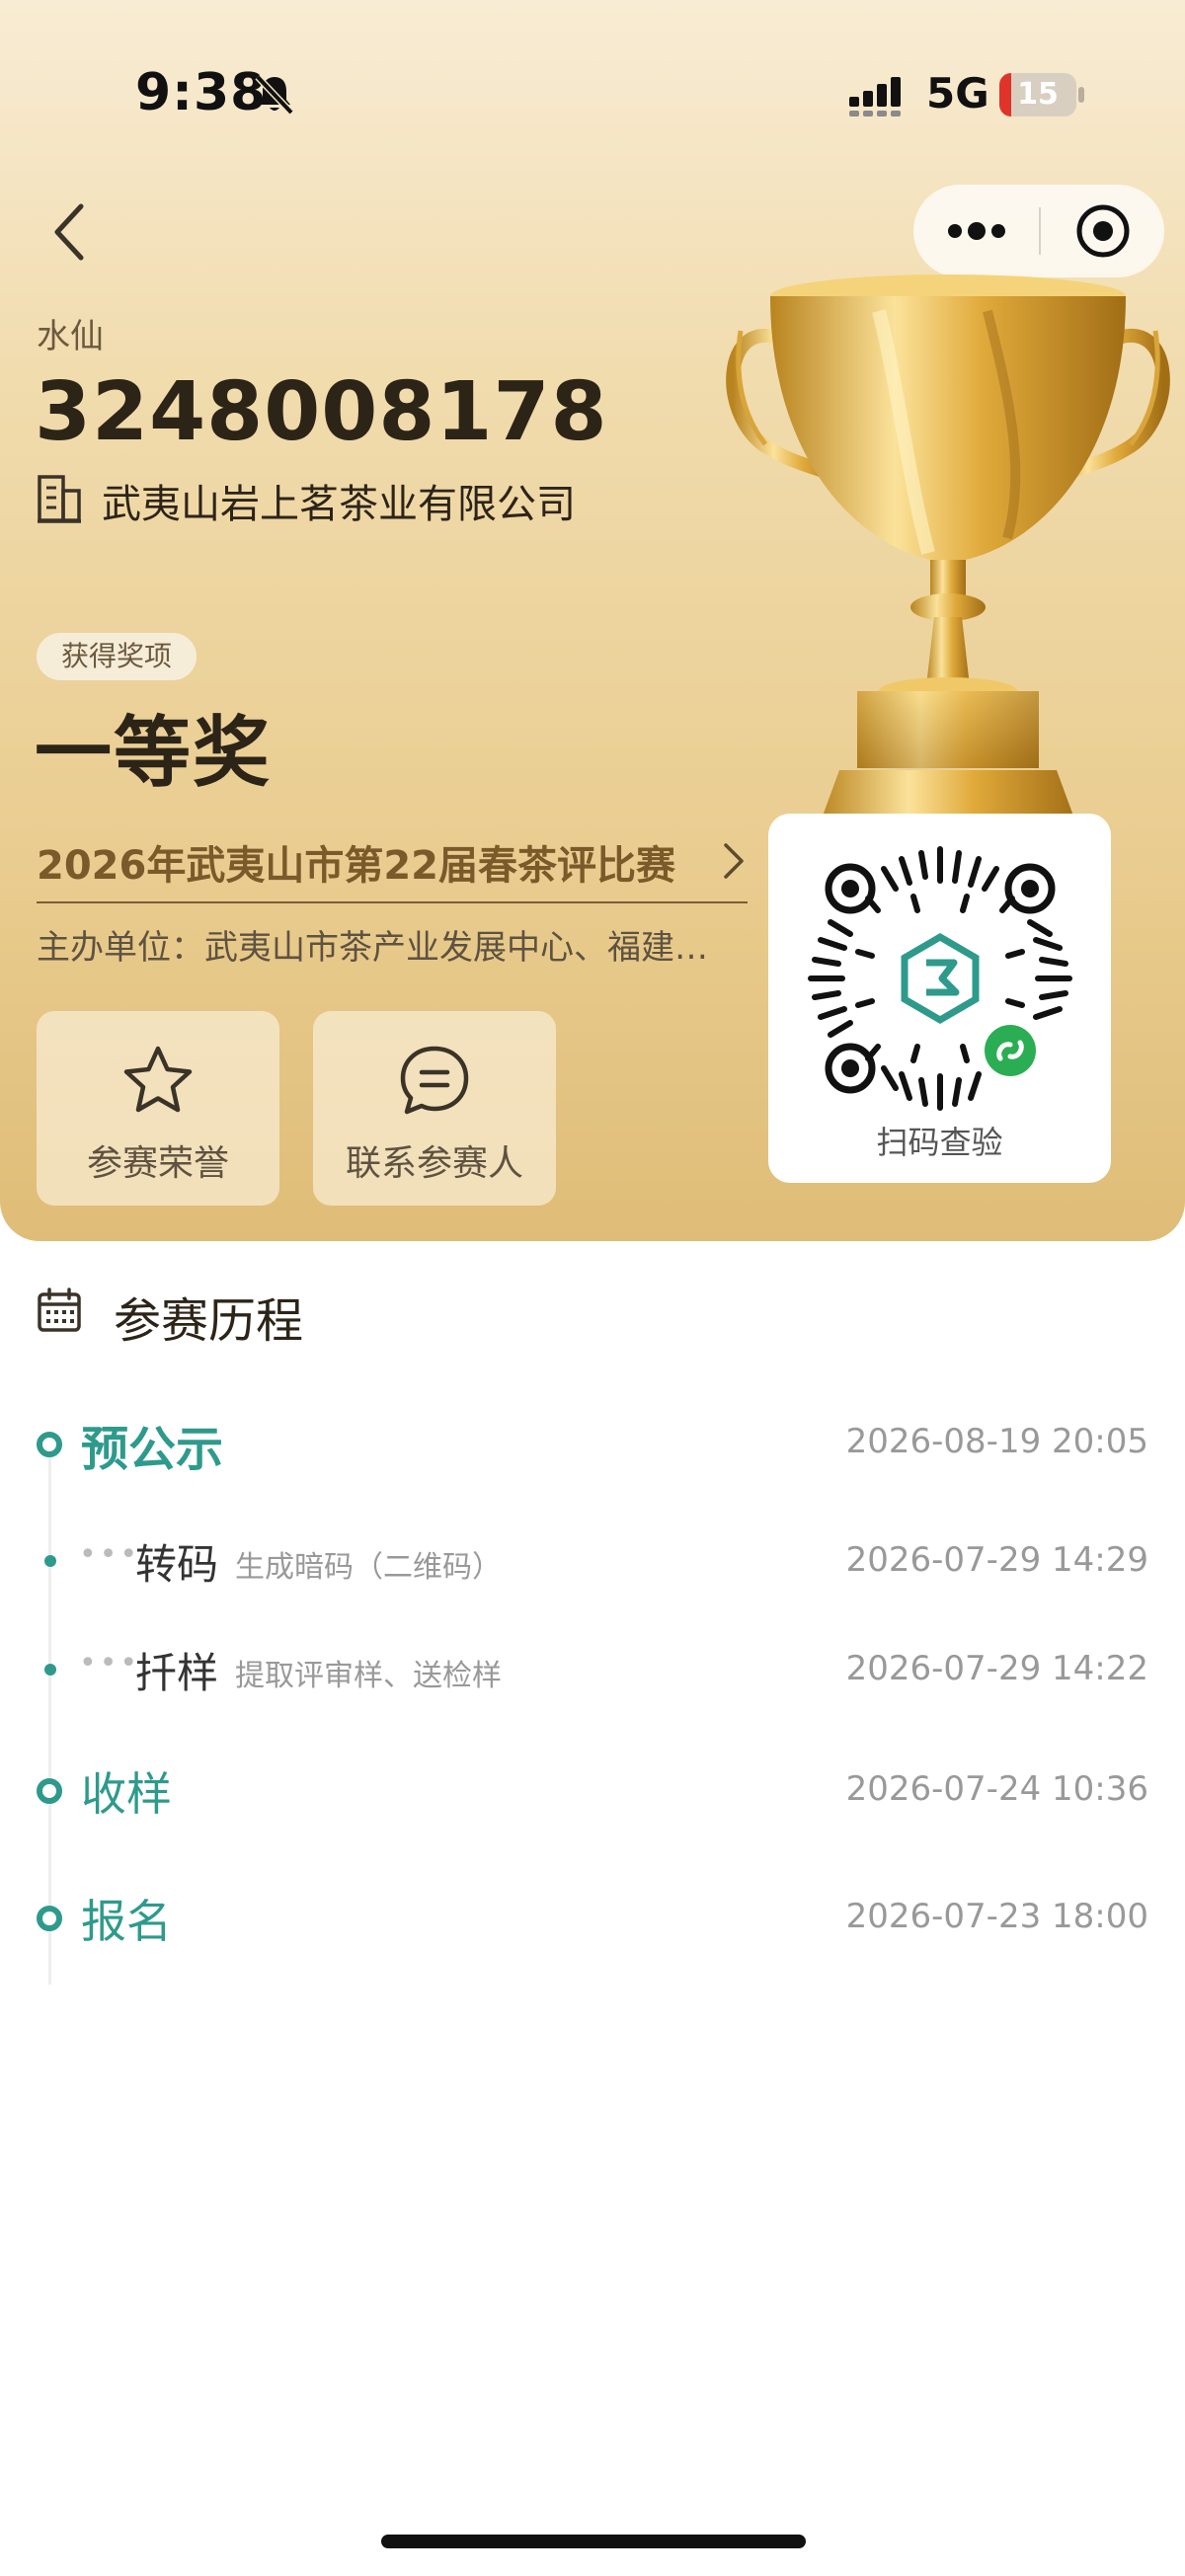 This screenshot has width=1185, height=2576. What do you see at coordinates (434, 1163) in the screenshot?
I see `contact-label: 联系参赛人` at bounding box center [434, 1163].